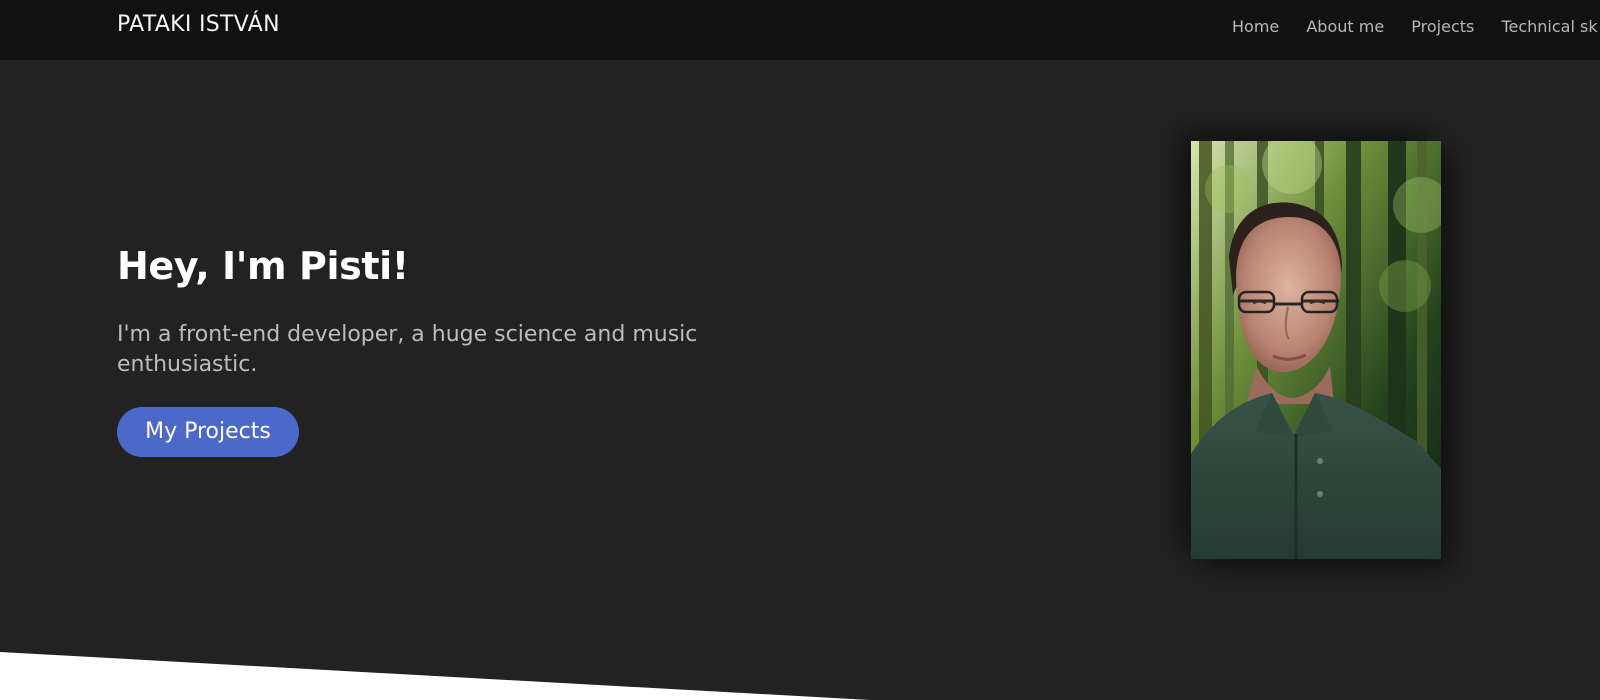 The height and width of the screenshot is (700, 1600). Describe the element at coordinates (435, 676) in the screenshot. I see `bottom-angled-shape` at that location.